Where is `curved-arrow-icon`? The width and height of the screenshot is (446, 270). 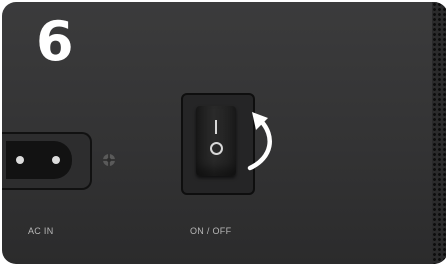
curved-arrow-icon is located at coordinates (259, 141).